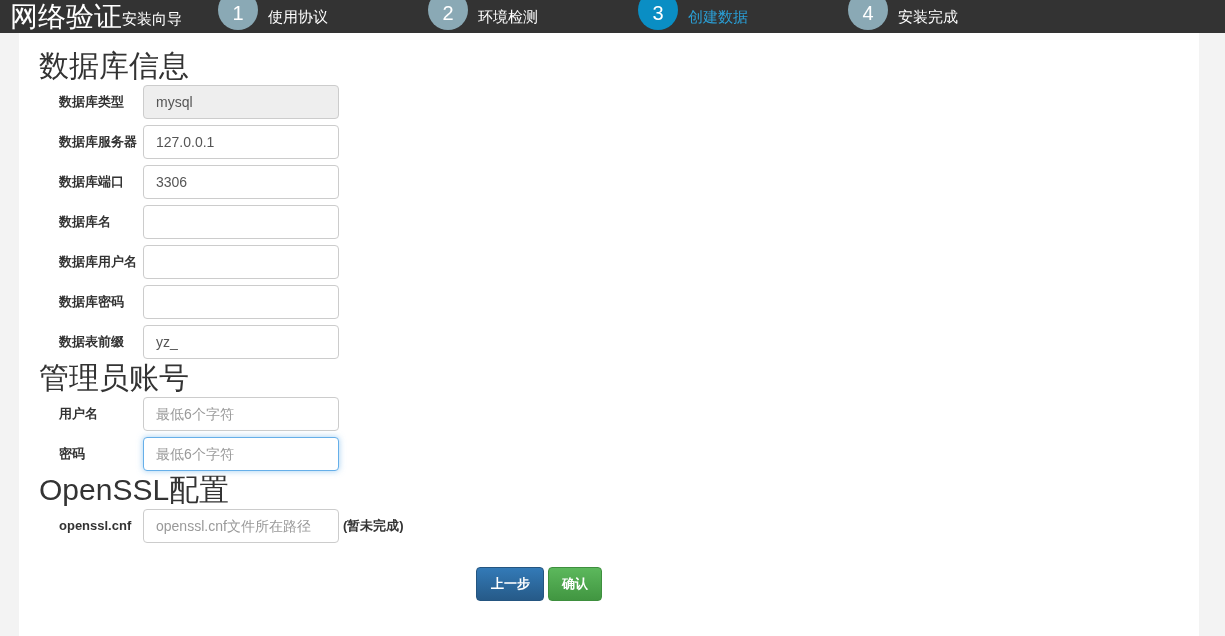 Image resolution: width=1225 pixels, height=636 pixels. What do you see at coordinates (78, 414) in the screenshot?
I see `field-label: 用户名` at bounding box center [78, 414].